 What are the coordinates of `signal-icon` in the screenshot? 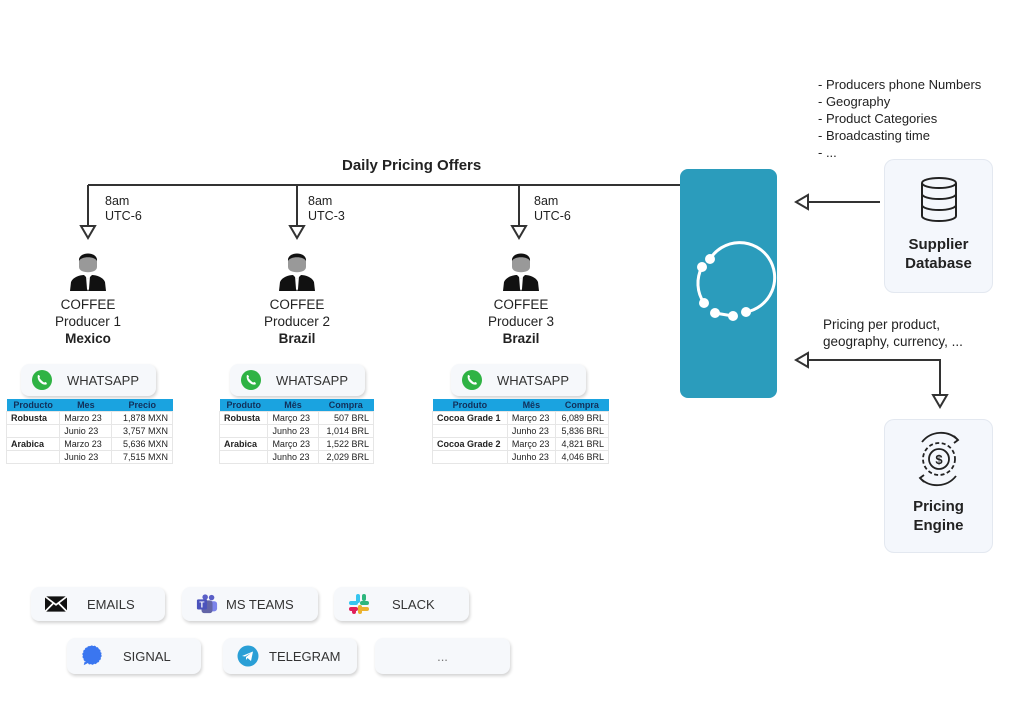 It's located at (92, 656).